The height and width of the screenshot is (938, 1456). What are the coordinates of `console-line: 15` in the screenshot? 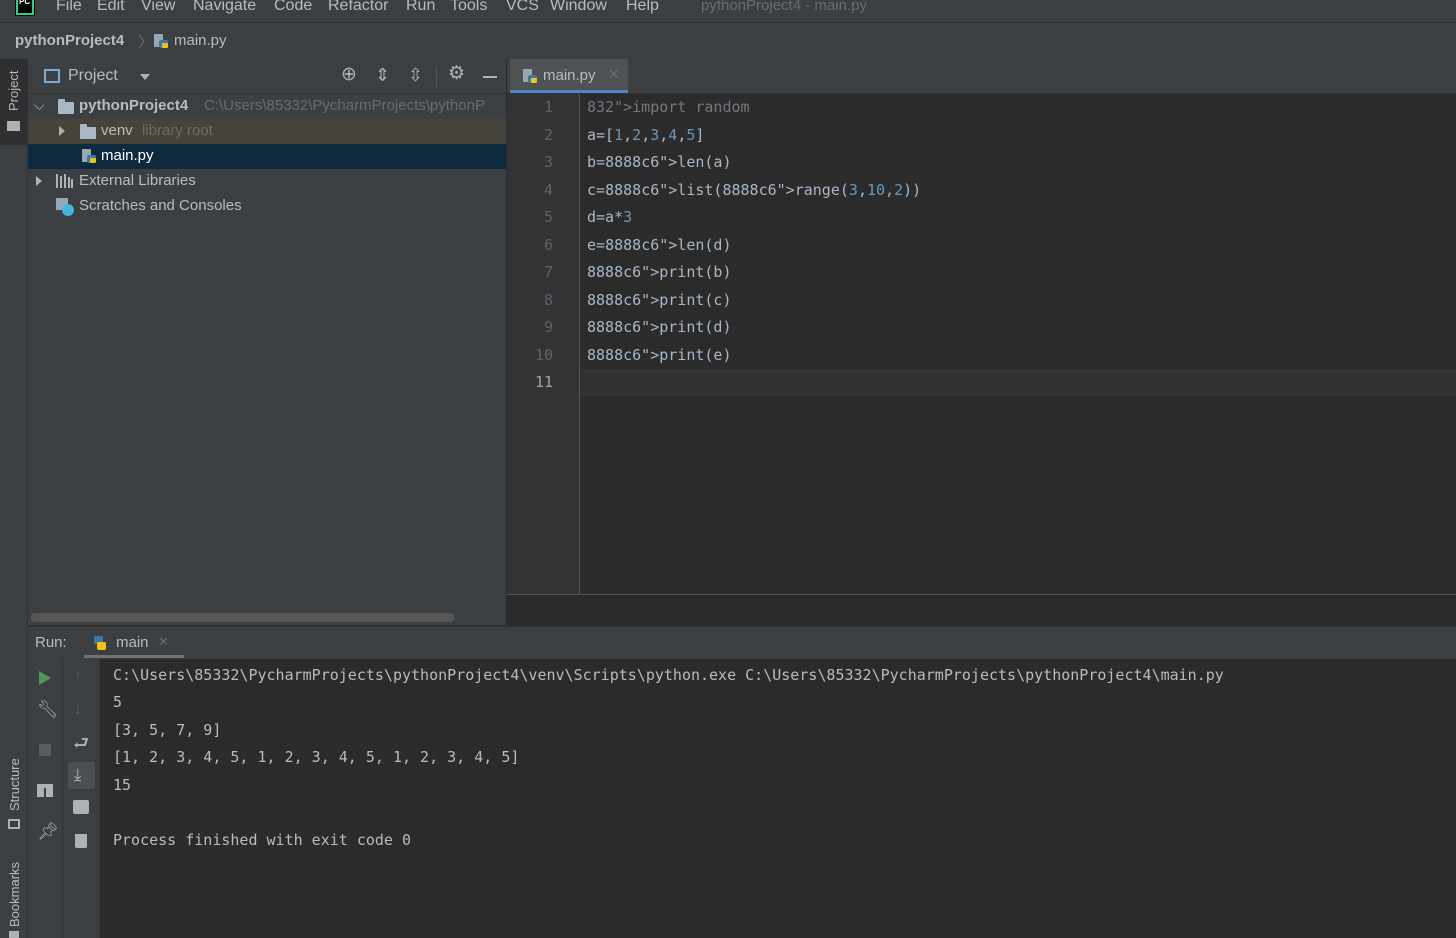 It's located at (122, 785).